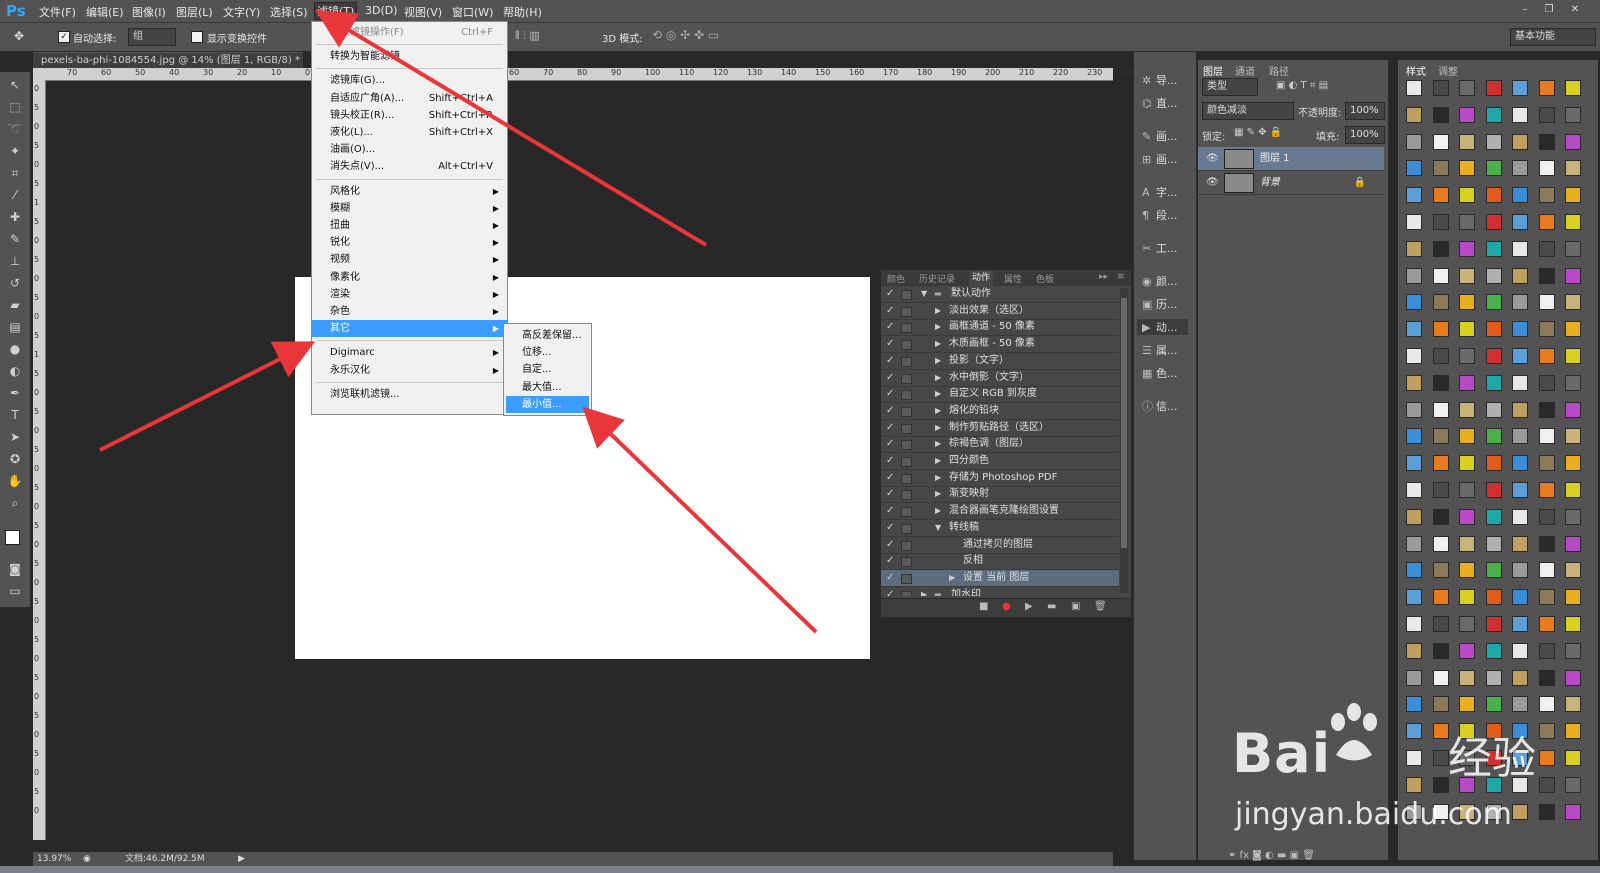 The height and width of the screenshot is (873, 1600). I want to click on action-row: ✓ ▶ 木质画框 - 50 像素, so click(1000, 345).